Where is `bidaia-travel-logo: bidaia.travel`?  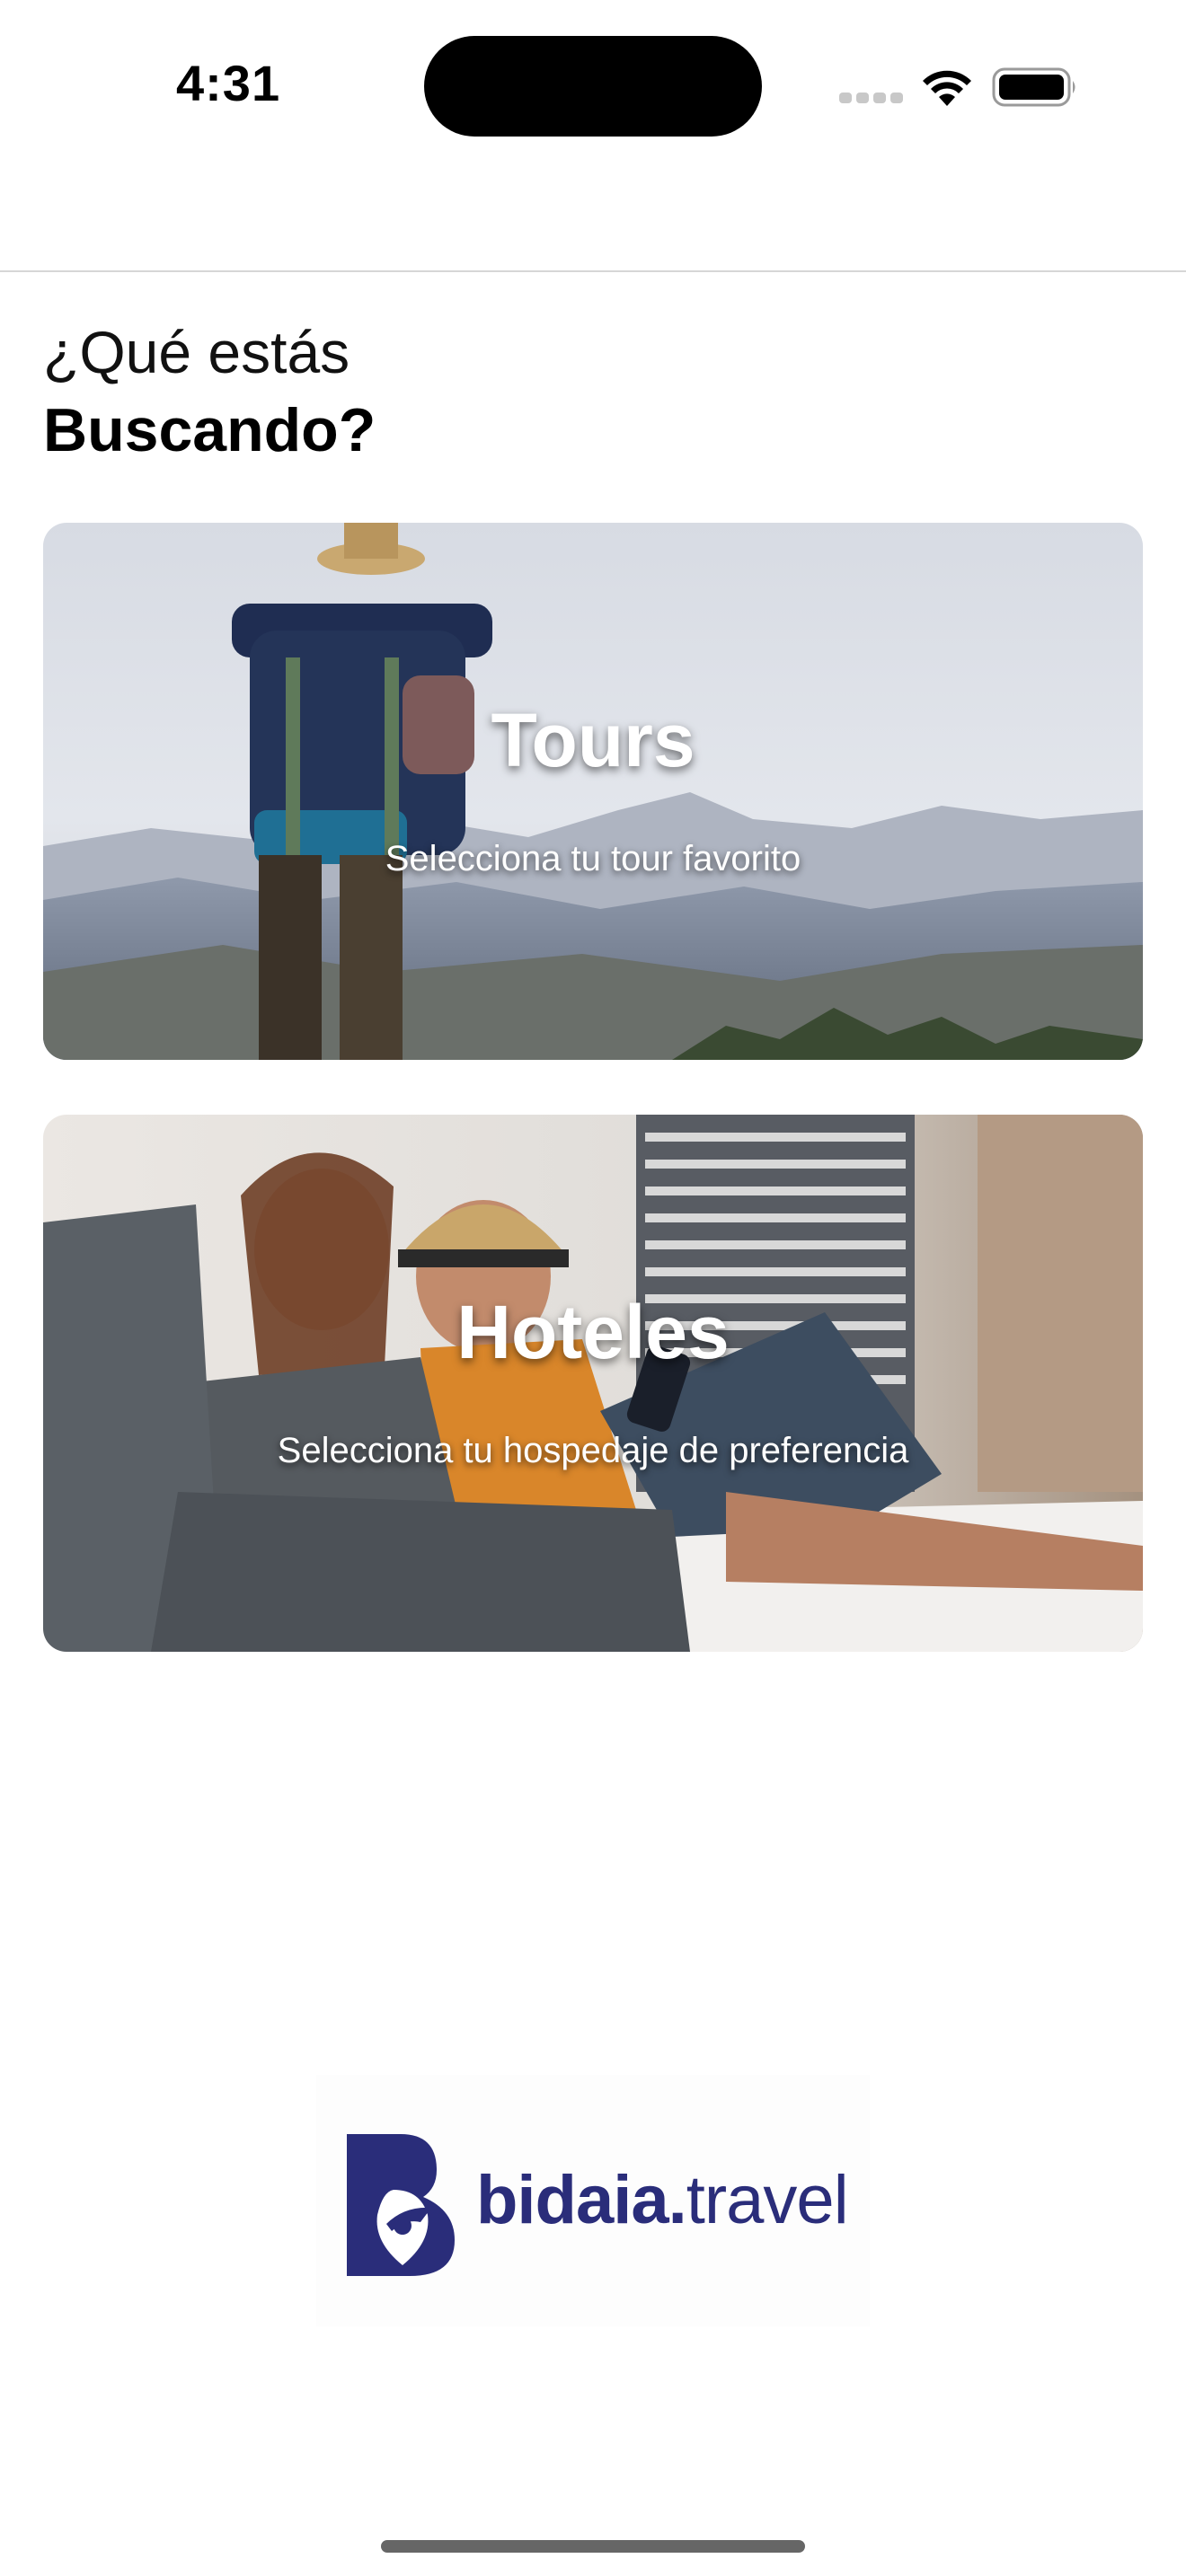
bidaia-travel-logo: bidaia.travel is located at coordinates (593, 2200).